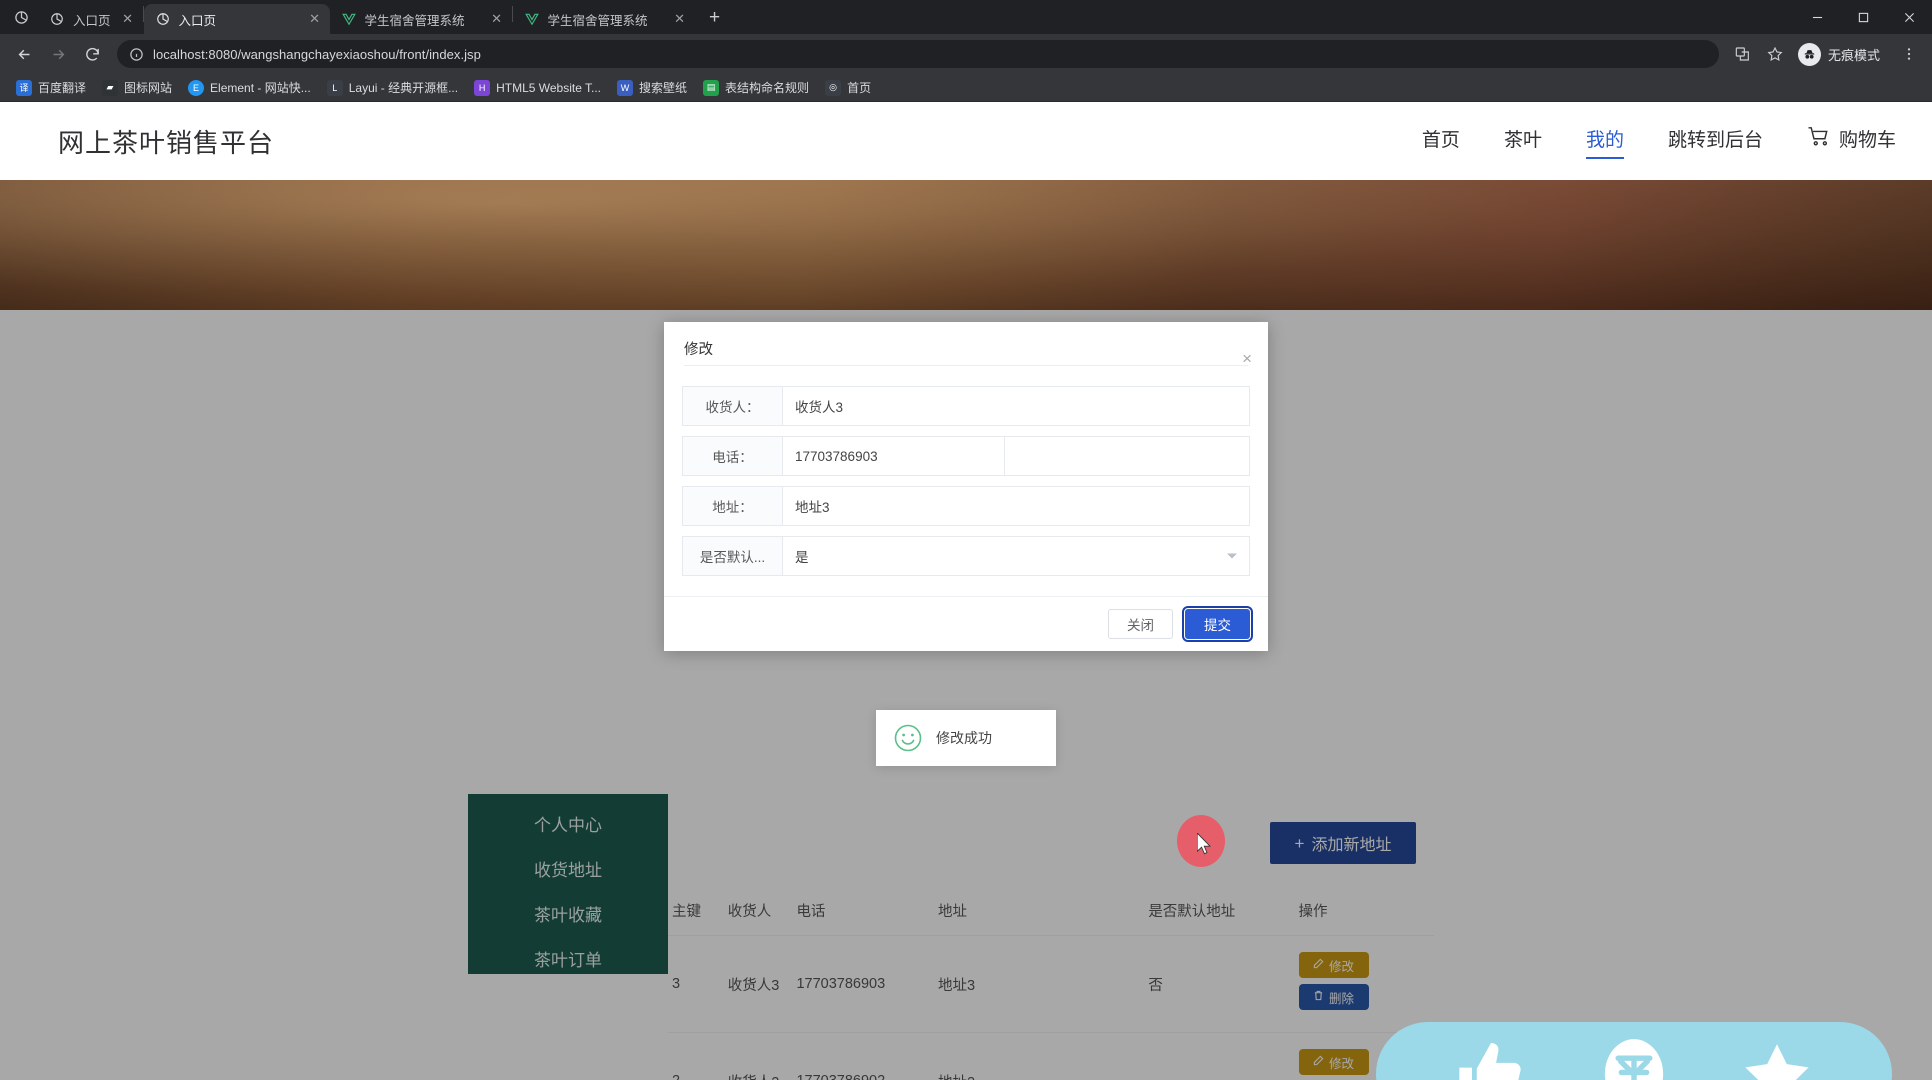 The height and width of the screenshot is (1080, 1932). I want to click on phone-field-spacer, so click(1127, 456).